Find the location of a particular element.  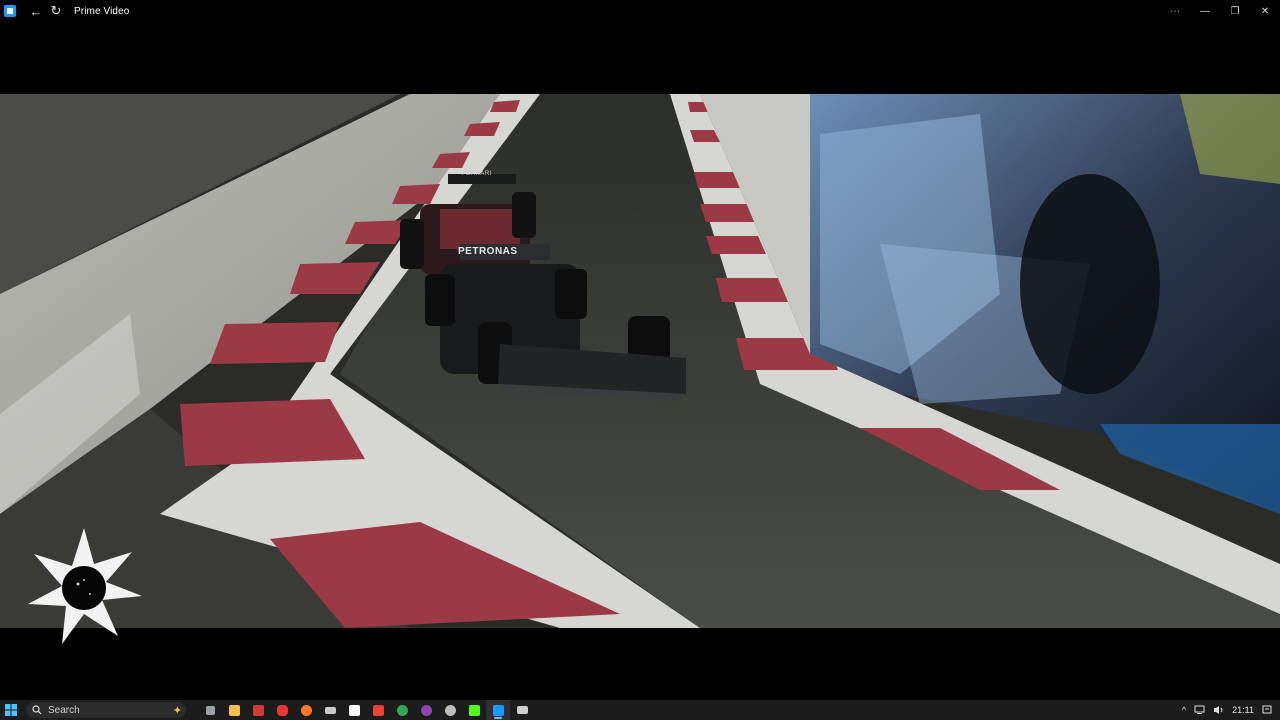

car-sponsor-text-2: FERRARI is located at coordinates (477, 174).